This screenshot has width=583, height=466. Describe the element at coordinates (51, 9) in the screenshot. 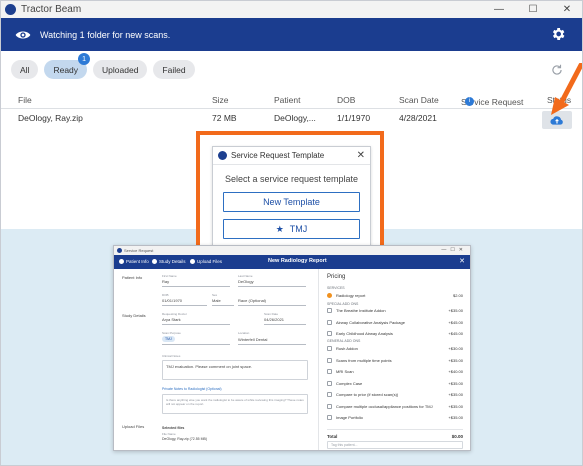

I see `window-title: Tractor Beam` at that location.